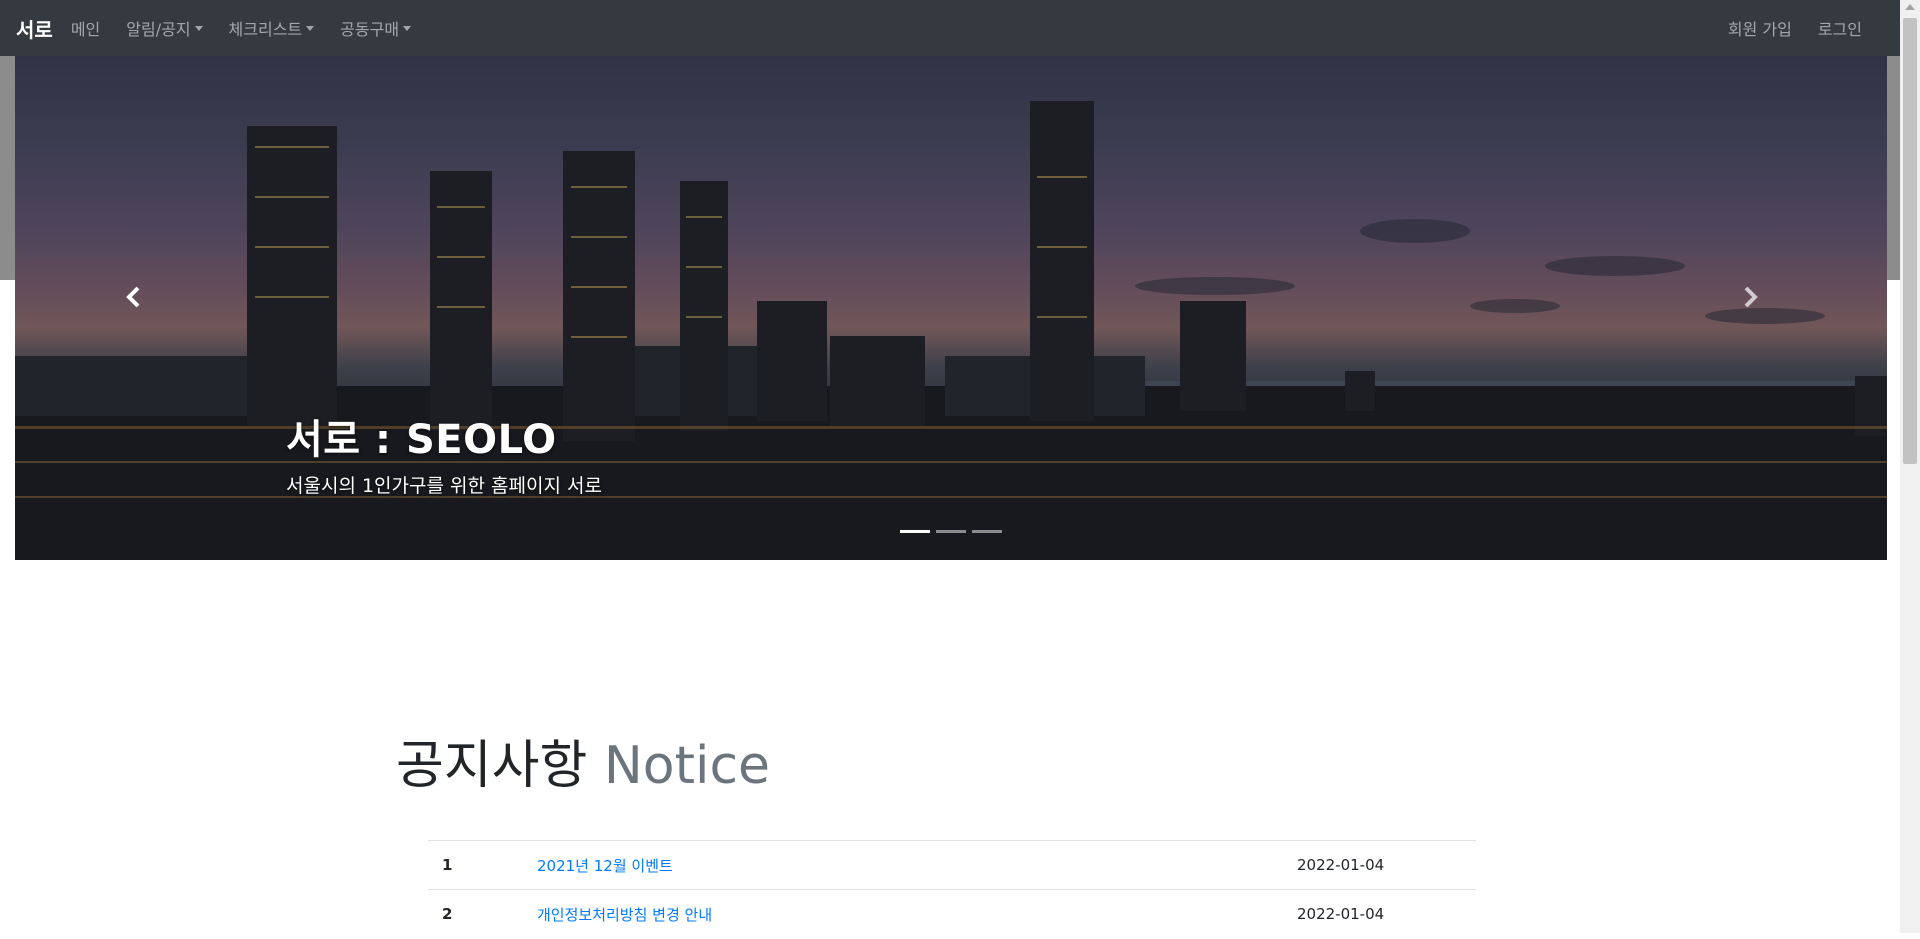 Image resolution: width=1920 pixels, height=939 pixels. I want to click on notice-title-link: 2021년 12월 이벤트, so click(605, 866).